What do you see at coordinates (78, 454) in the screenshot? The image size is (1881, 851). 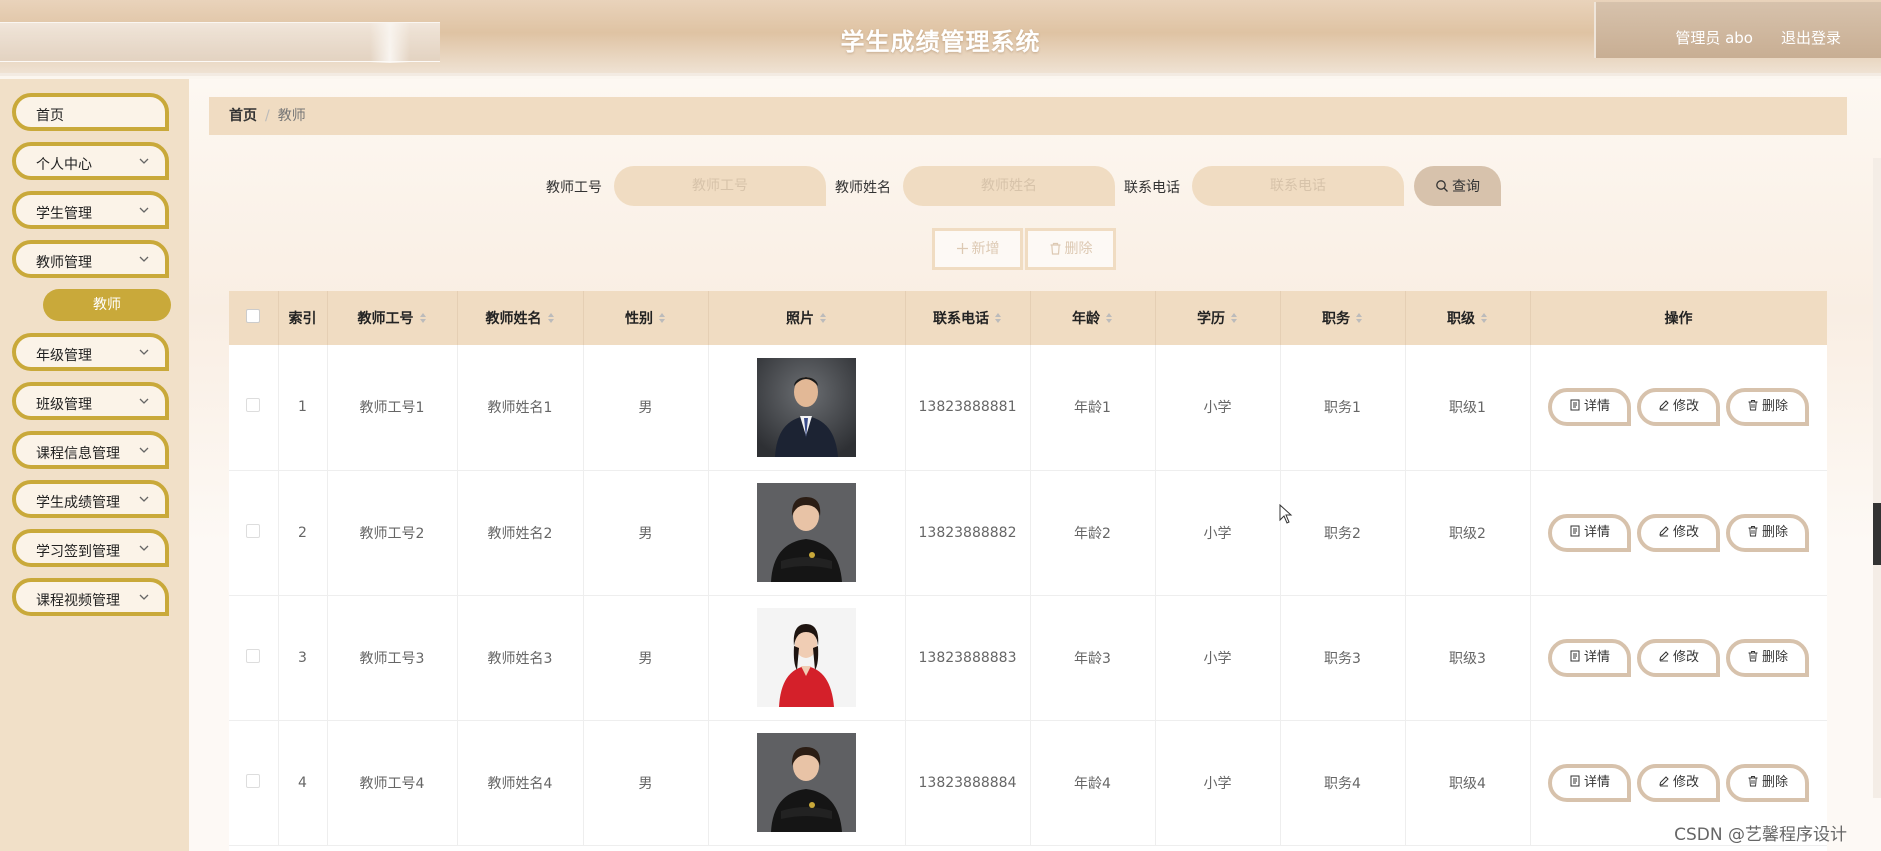 I see `sidebar-item-label: 课程信息管理` at bounding box center [78, 454].